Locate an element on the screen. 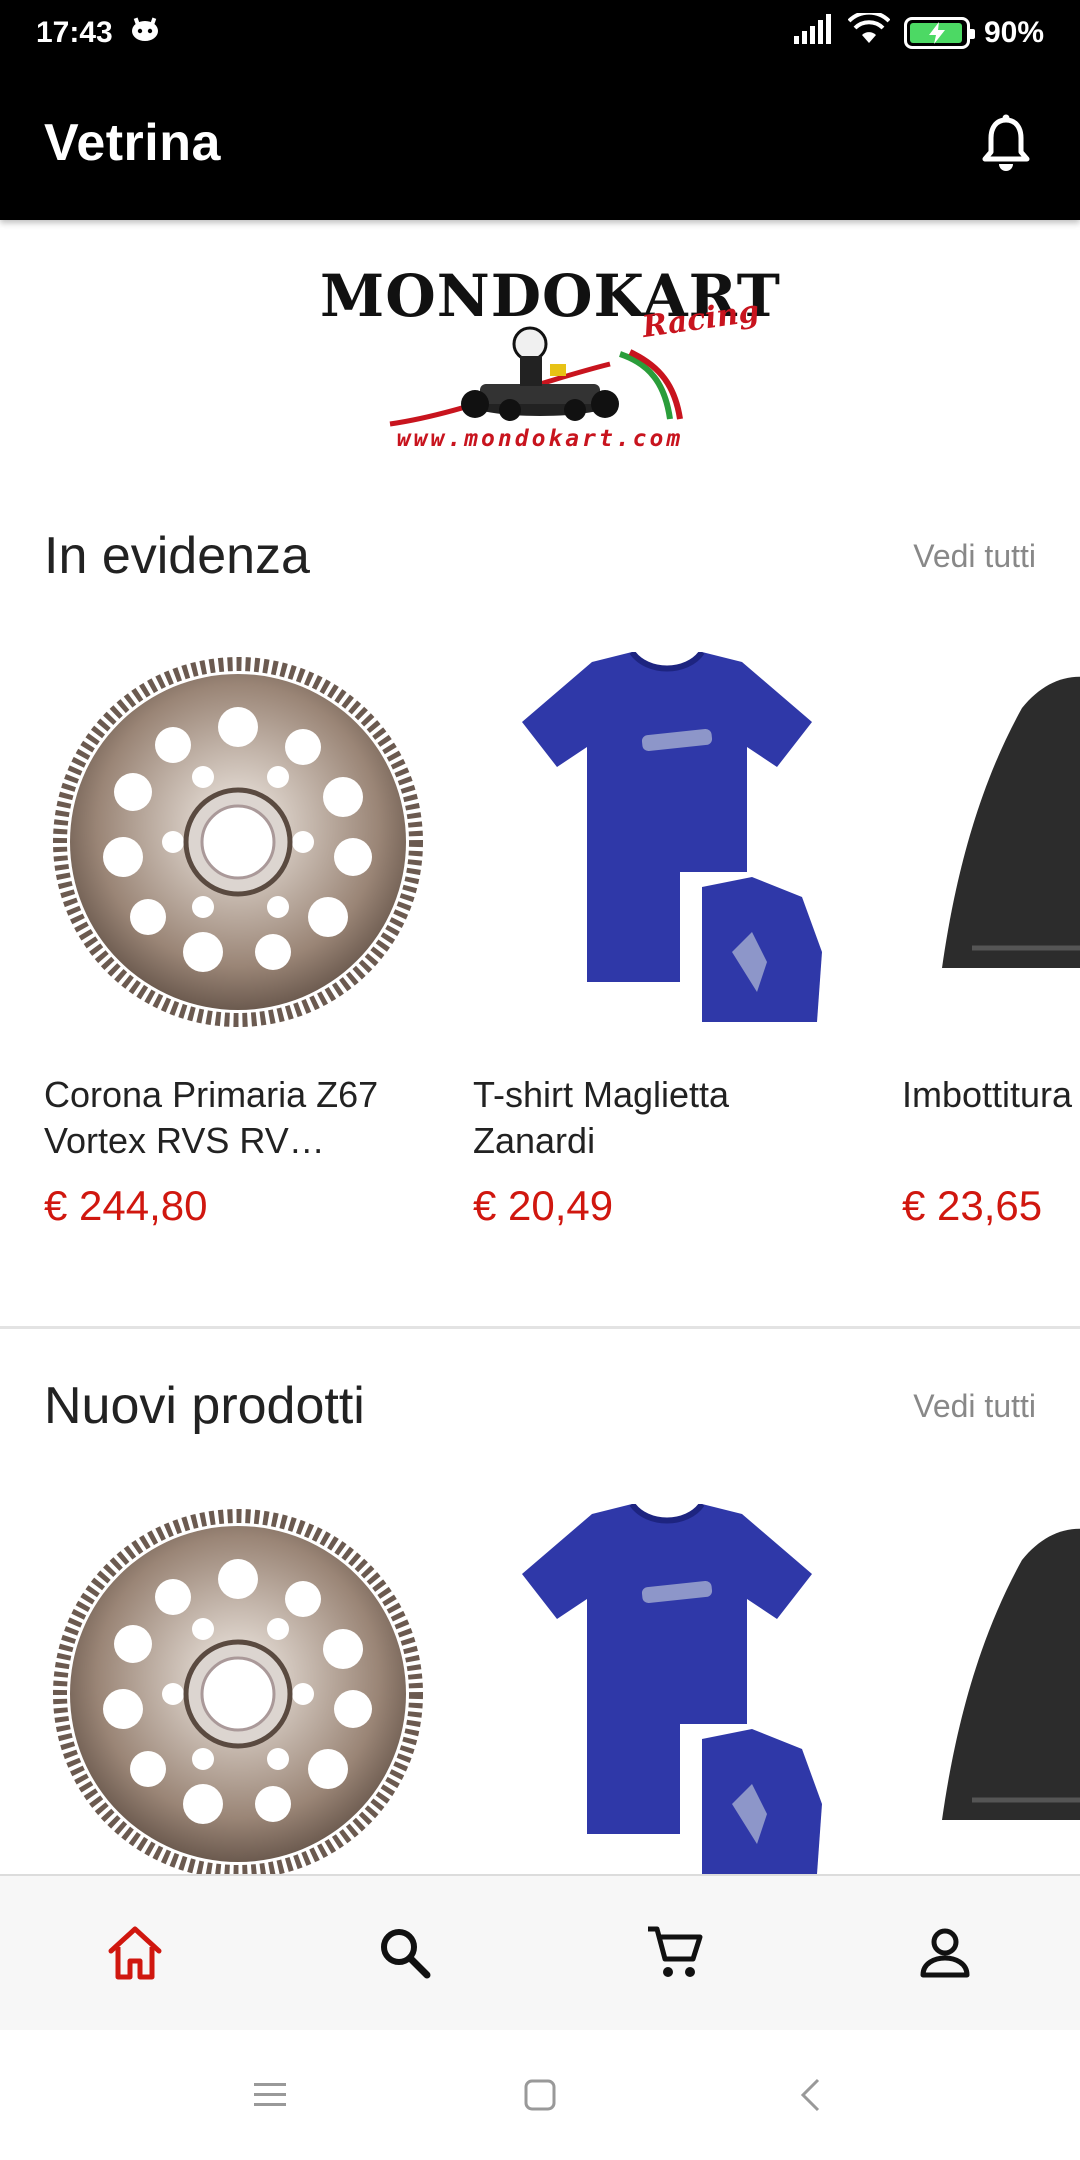 The height and width of the screenshot is (2160, 1080). app-bar: Vetrina is located at coordinates (540, 143).